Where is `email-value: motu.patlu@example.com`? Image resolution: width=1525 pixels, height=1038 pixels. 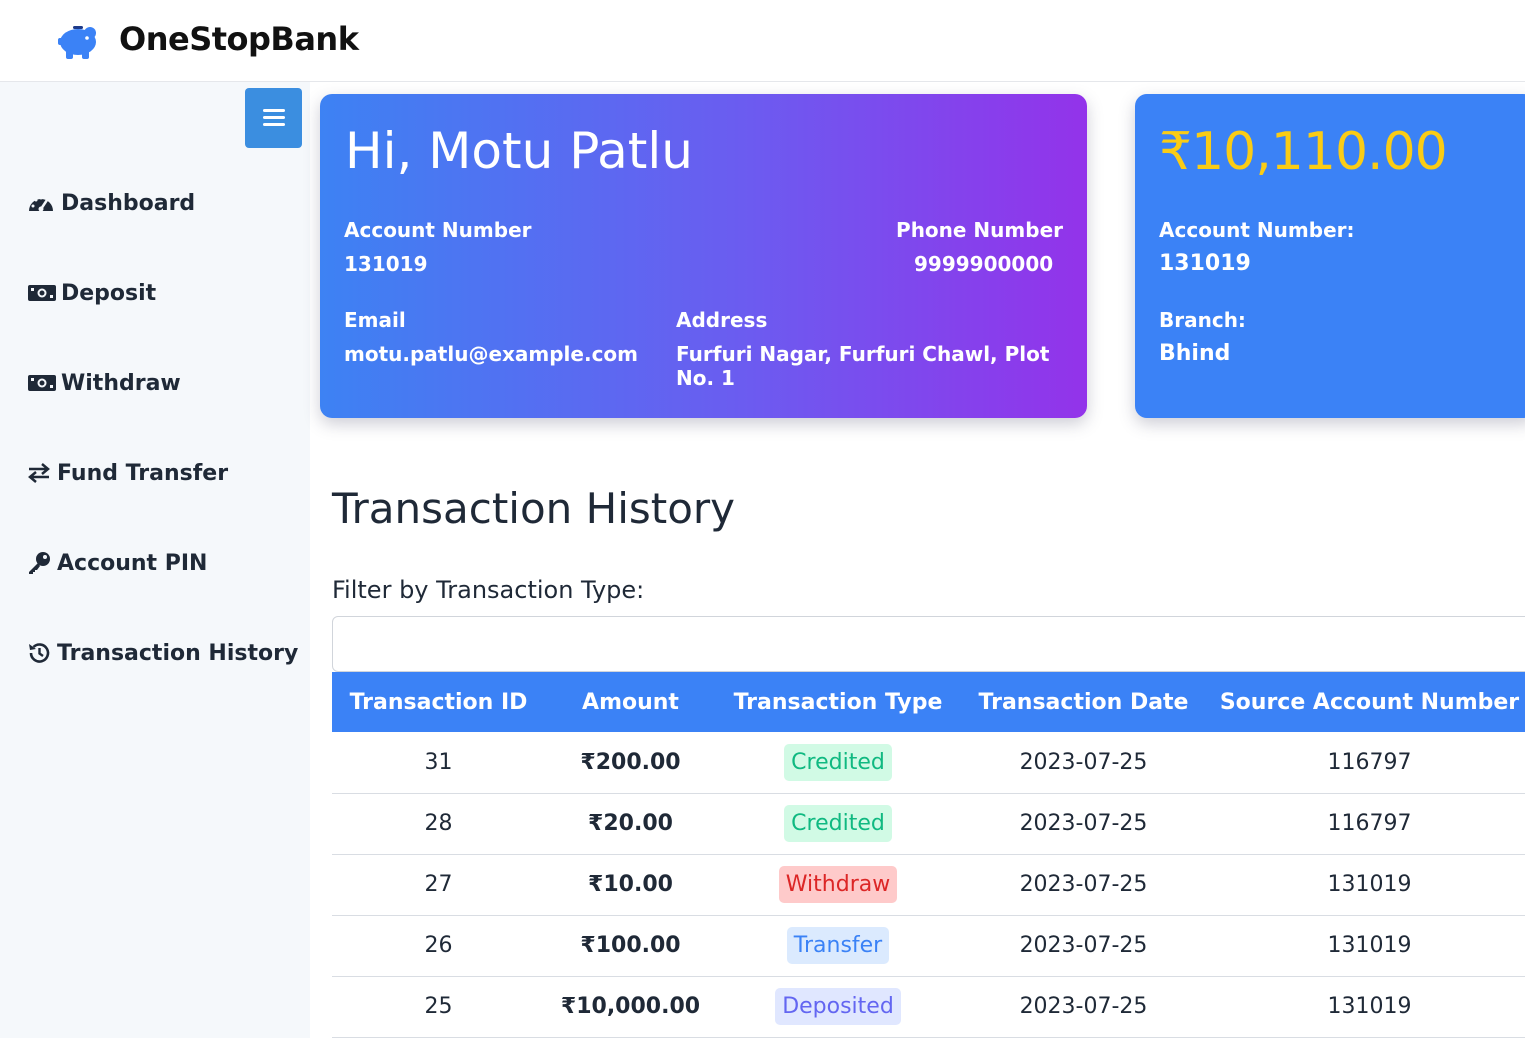
email-value: motu.patlu@example.com is located at coordinates (491, 354).